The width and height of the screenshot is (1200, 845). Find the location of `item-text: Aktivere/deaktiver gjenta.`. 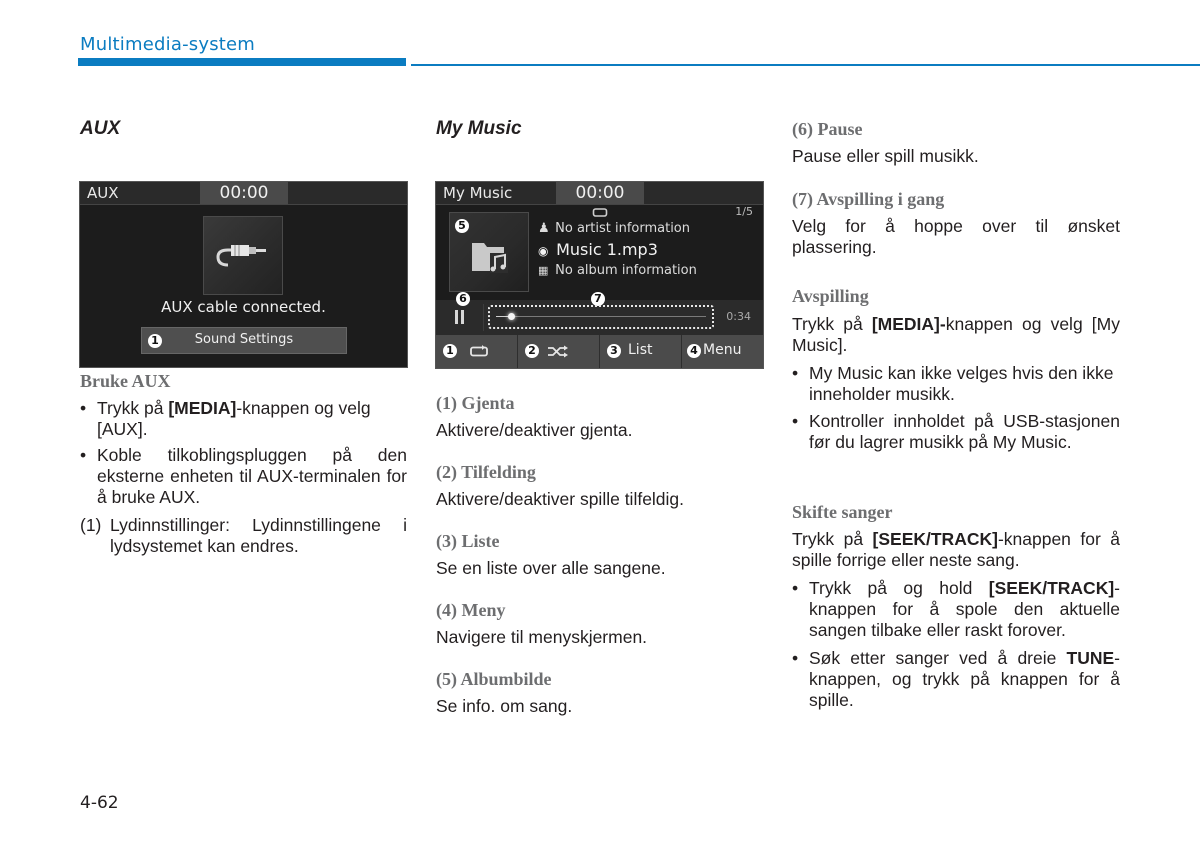

item-text: Aktivere/deaktiver gjenta. is located at coordinates (534, 430).